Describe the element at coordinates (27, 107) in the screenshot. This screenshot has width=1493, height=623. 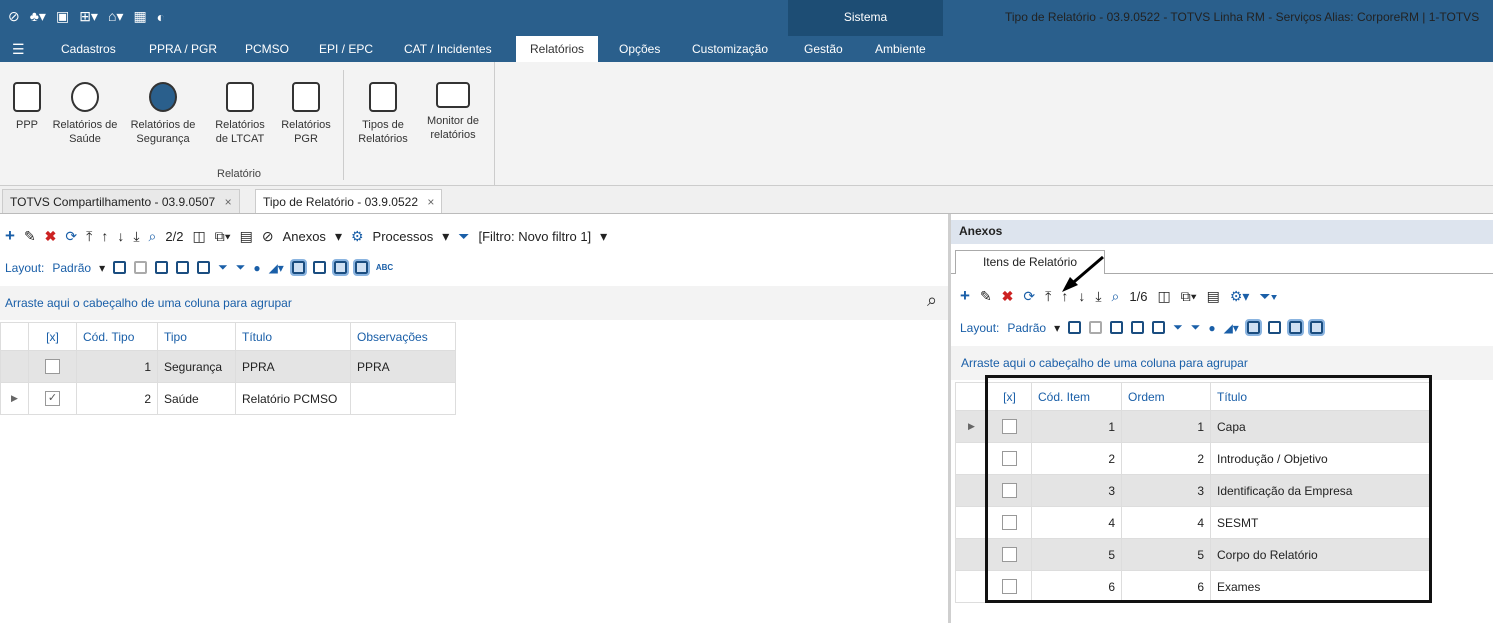
I see `ppp-button: PPP` at that location.